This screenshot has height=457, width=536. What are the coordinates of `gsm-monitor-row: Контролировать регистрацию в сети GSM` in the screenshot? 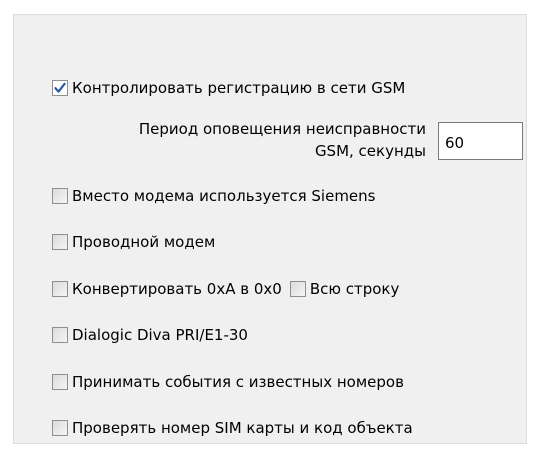 It's located at (228, 88).